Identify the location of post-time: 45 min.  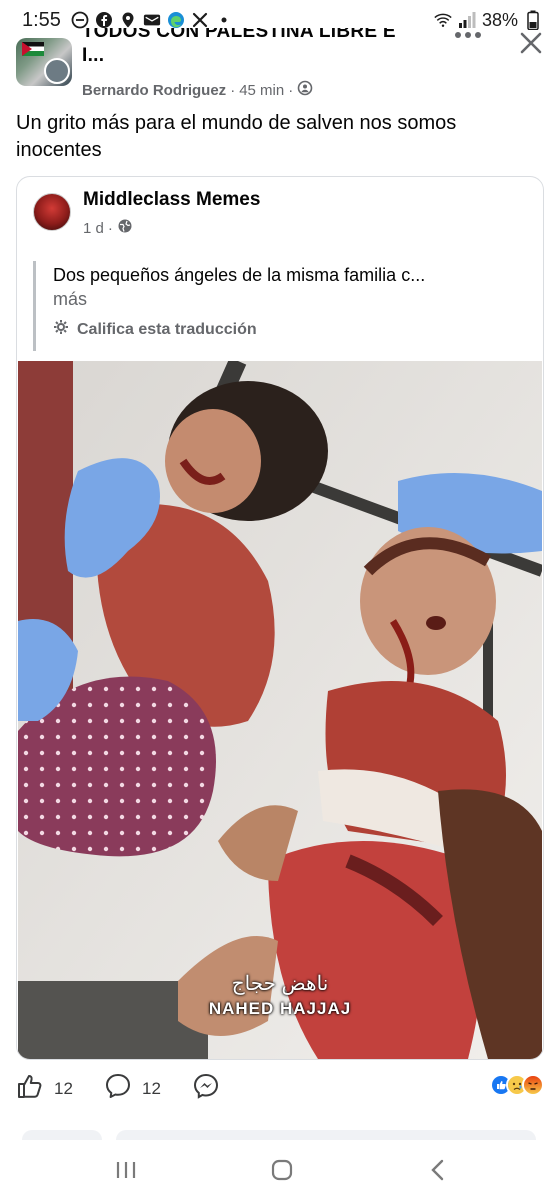
(261, 90).